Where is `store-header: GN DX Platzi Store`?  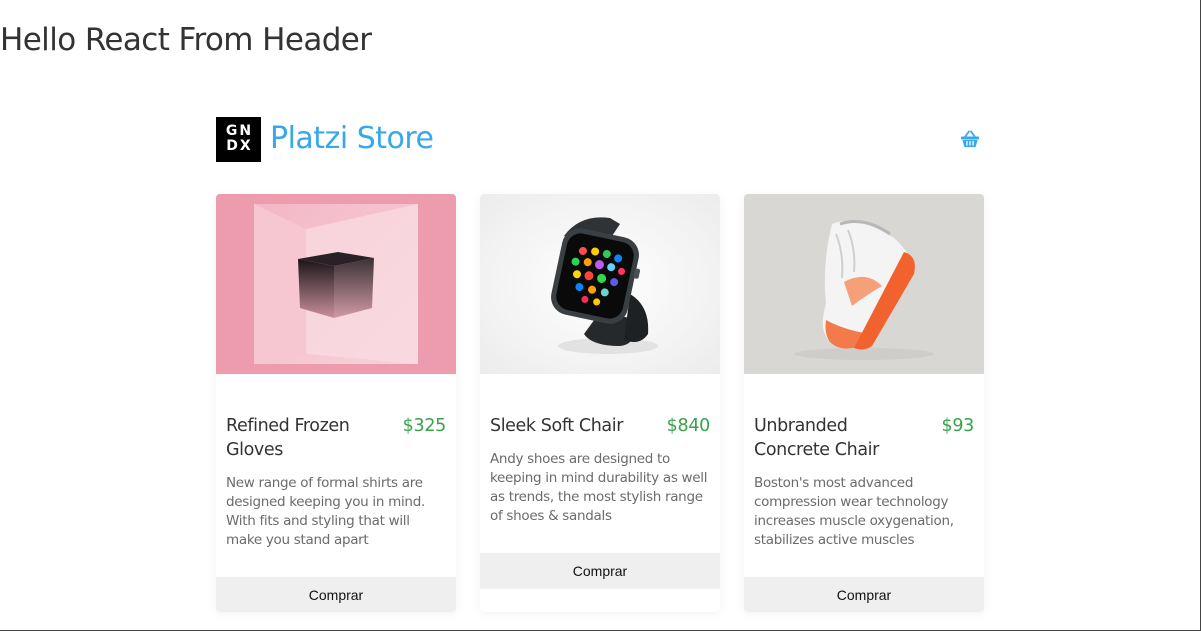
store-header: GN DX Platzi Store is located at coordinates (600, 139).